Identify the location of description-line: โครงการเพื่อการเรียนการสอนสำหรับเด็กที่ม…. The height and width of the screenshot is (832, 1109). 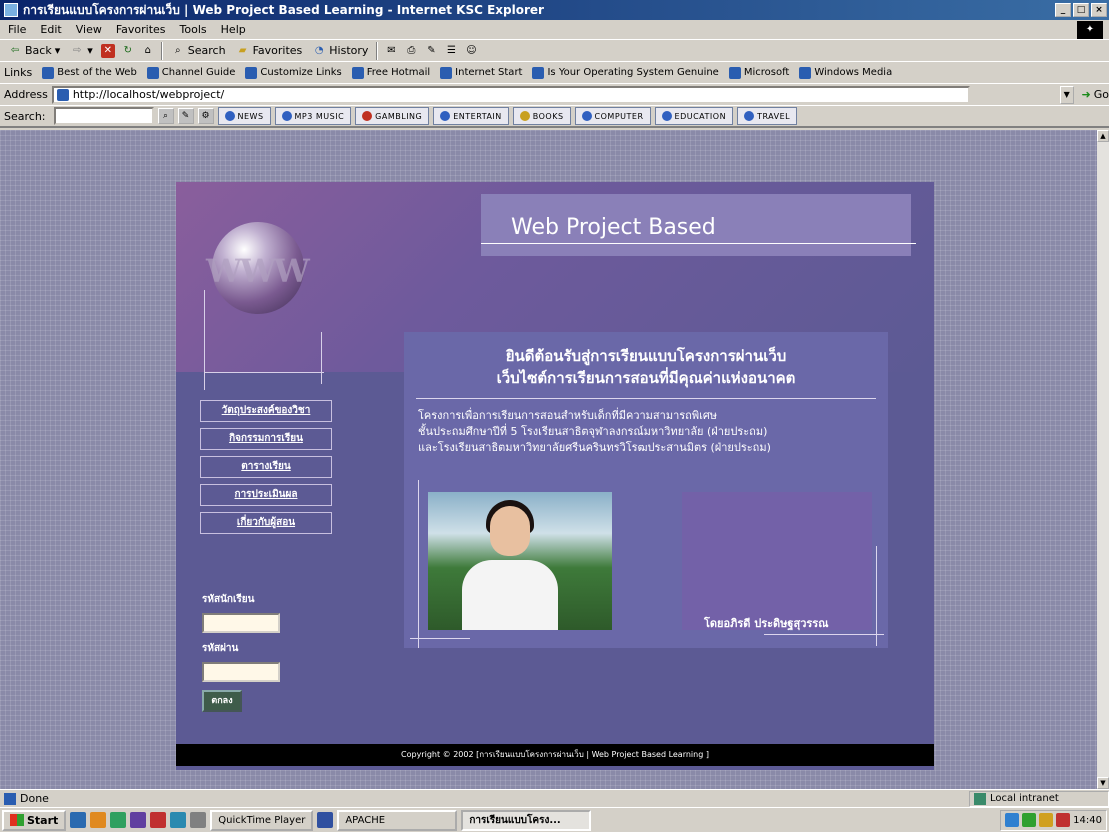
(568, 415).